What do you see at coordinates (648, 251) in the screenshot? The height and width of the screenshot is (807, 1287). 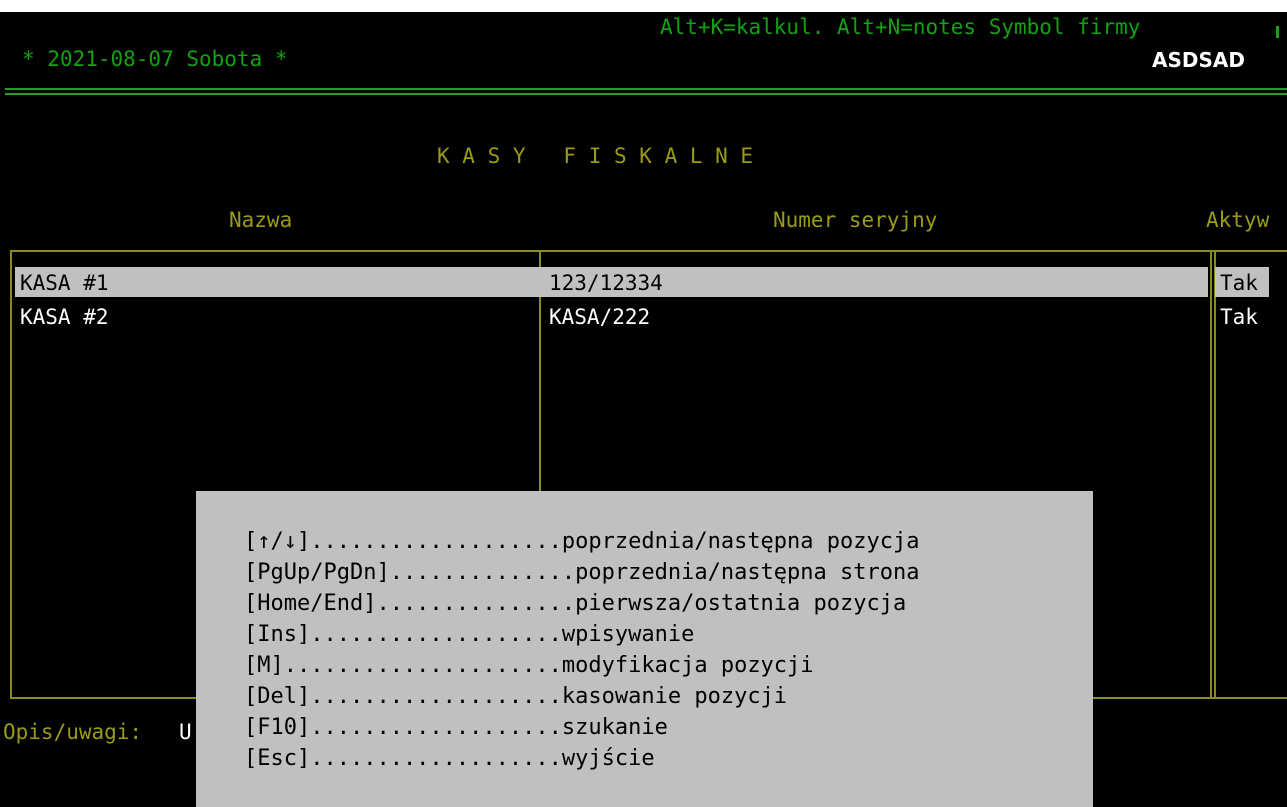 I see `frame-top` at bounding box center [648, 251].